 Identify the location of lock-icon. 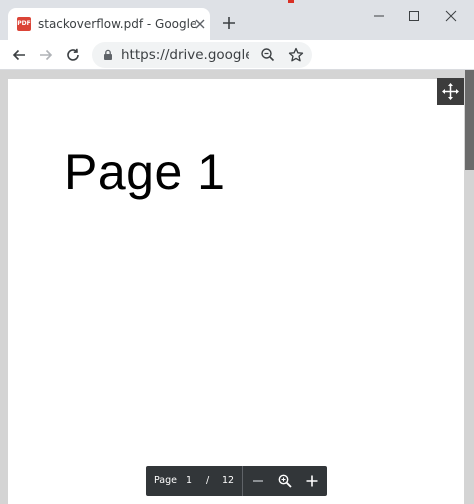
(108, 55).